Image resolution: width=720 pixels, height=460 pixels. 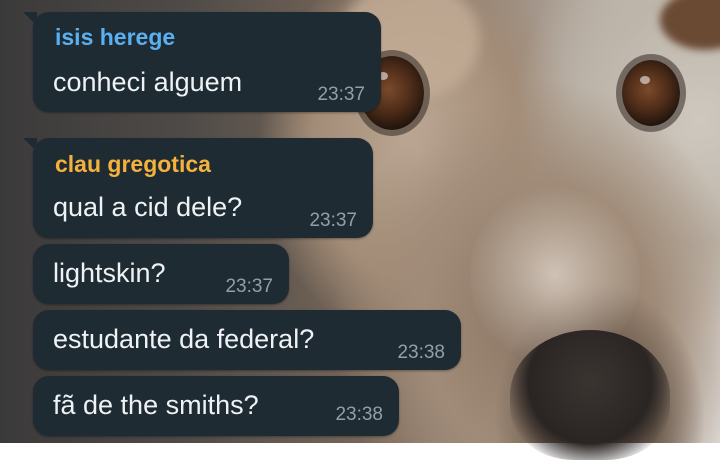 I want to click on message-bubble: isis herege conheci alguem 23:37, so click(x=202, y=62).